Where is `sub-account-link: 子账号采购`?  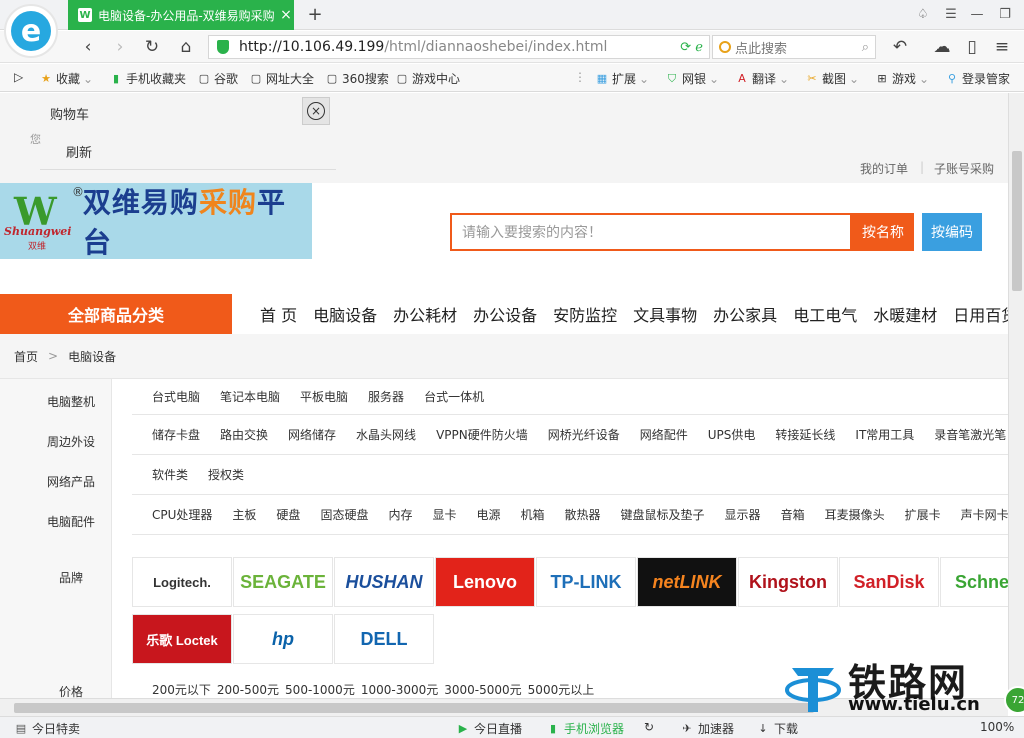 sub-account-link: 子账号采购 is located at coordinates (964, 168).